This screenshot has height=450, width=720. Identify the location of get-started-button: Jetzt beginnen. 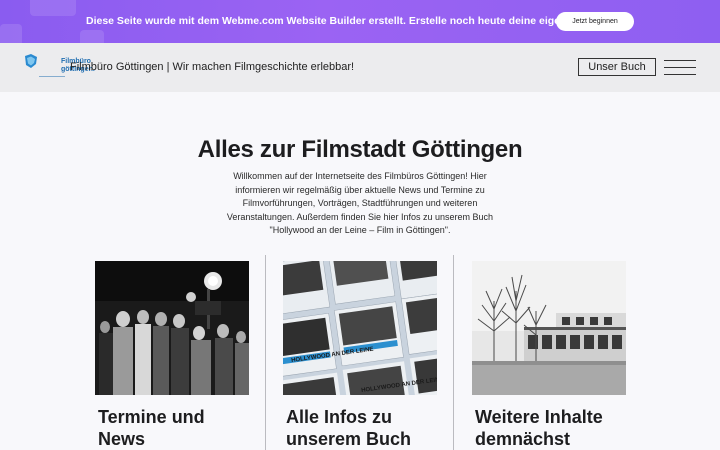
(595, 21).